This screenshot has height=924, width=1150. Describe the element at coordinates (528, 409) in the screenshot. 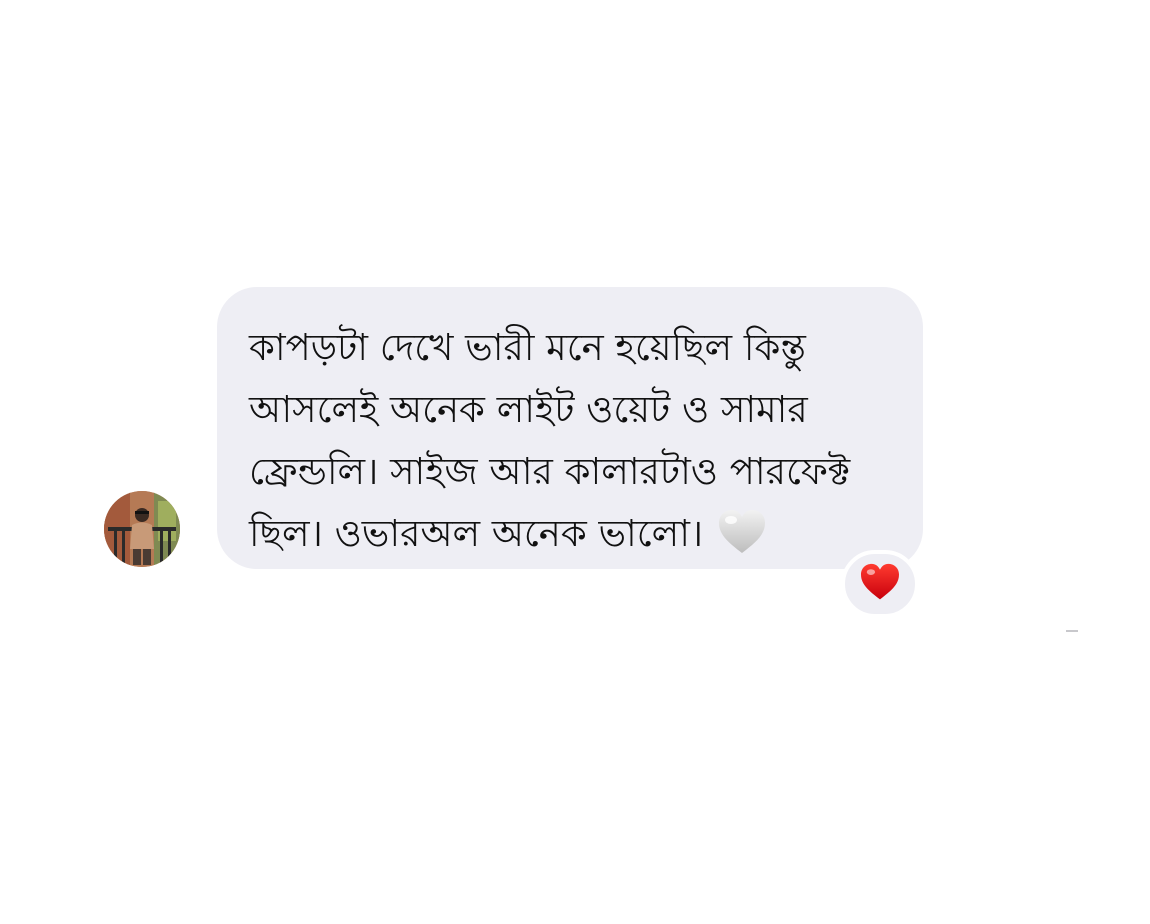

I see `message-line-2: আসলেই অনেক লাইট ওয়েট ও সামার` at that location.